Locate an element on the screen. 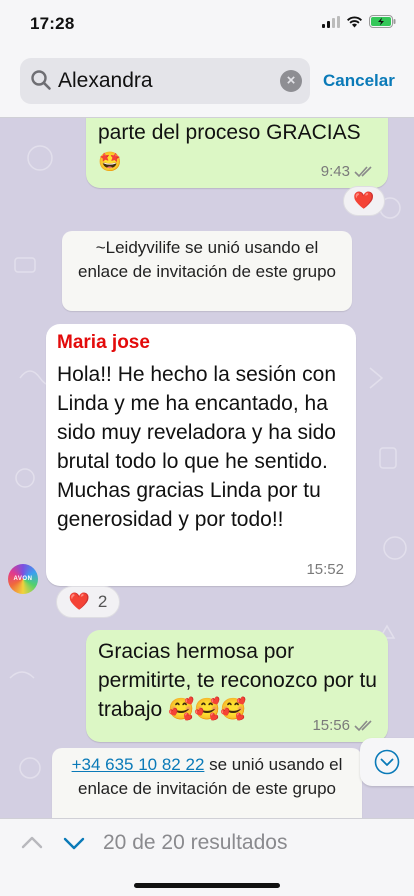  avatar-label: AVON is located at coordinates (23, 579).